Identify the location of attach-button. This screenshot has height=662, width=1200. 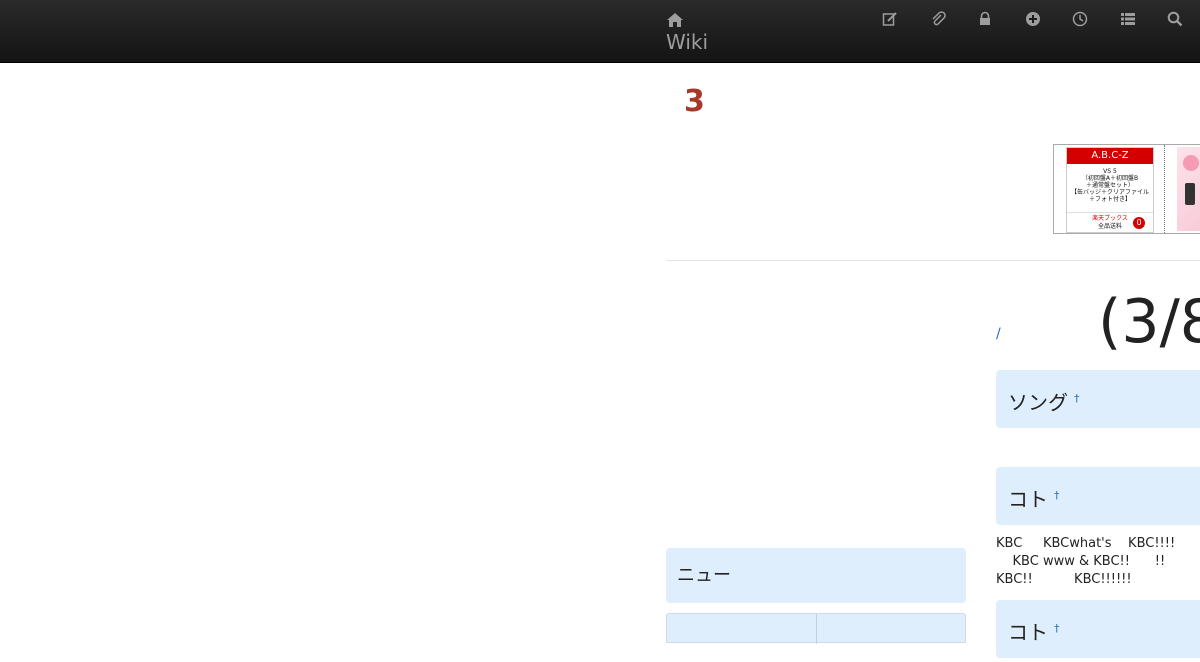
(938, 19).